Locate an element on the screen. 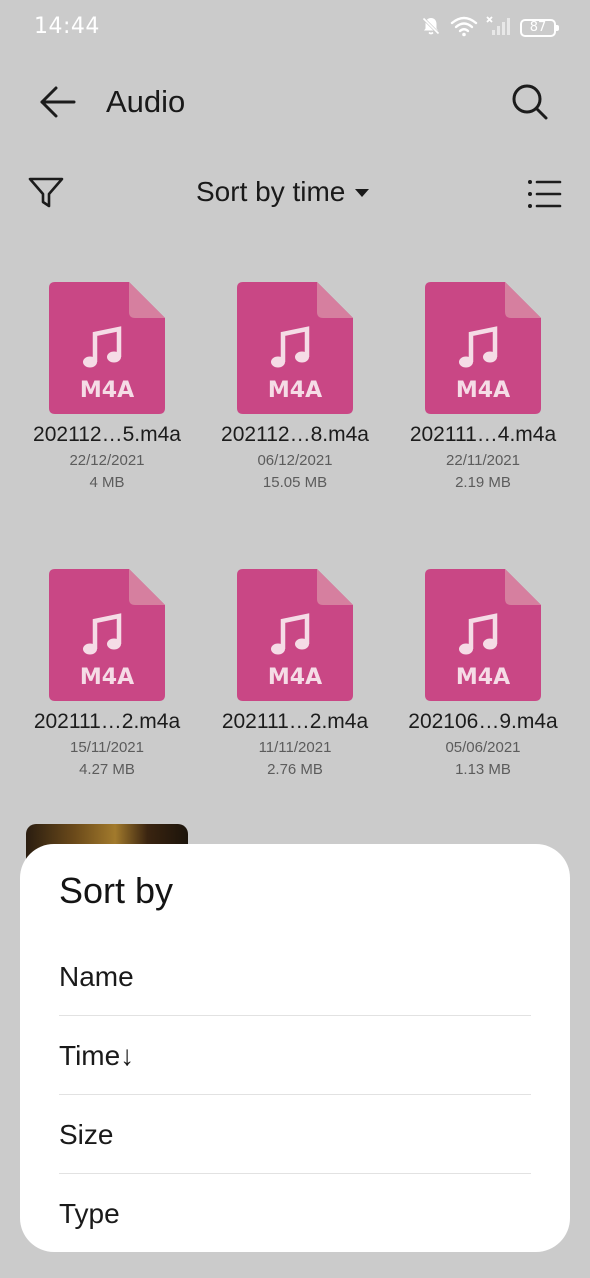 This screenshot has height=1278, width=590. file-size: 2.76 MB is located at coordinates (295, 769).